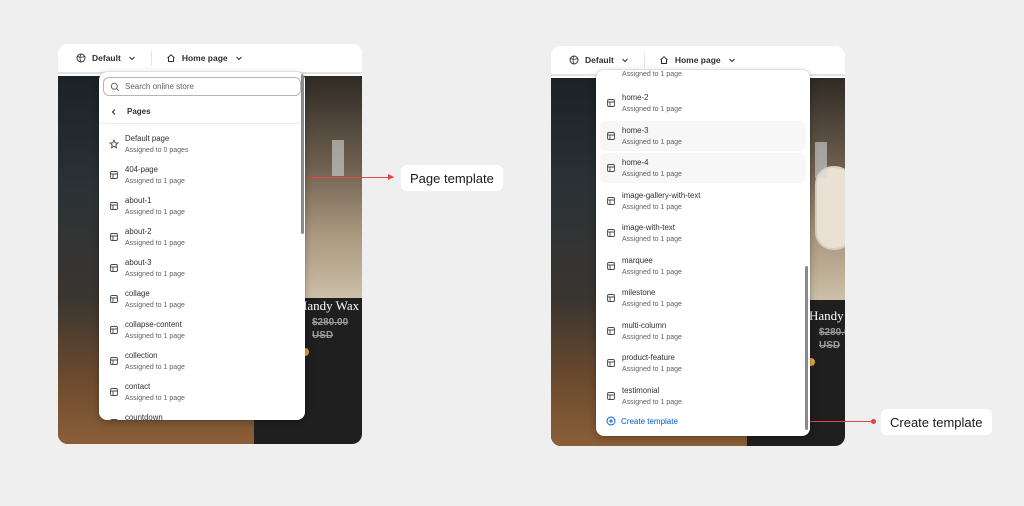  Describe the element at coordinates (202, 392) in the screenshot. I see `list-item: contact Assigned to 1 page` at that location.